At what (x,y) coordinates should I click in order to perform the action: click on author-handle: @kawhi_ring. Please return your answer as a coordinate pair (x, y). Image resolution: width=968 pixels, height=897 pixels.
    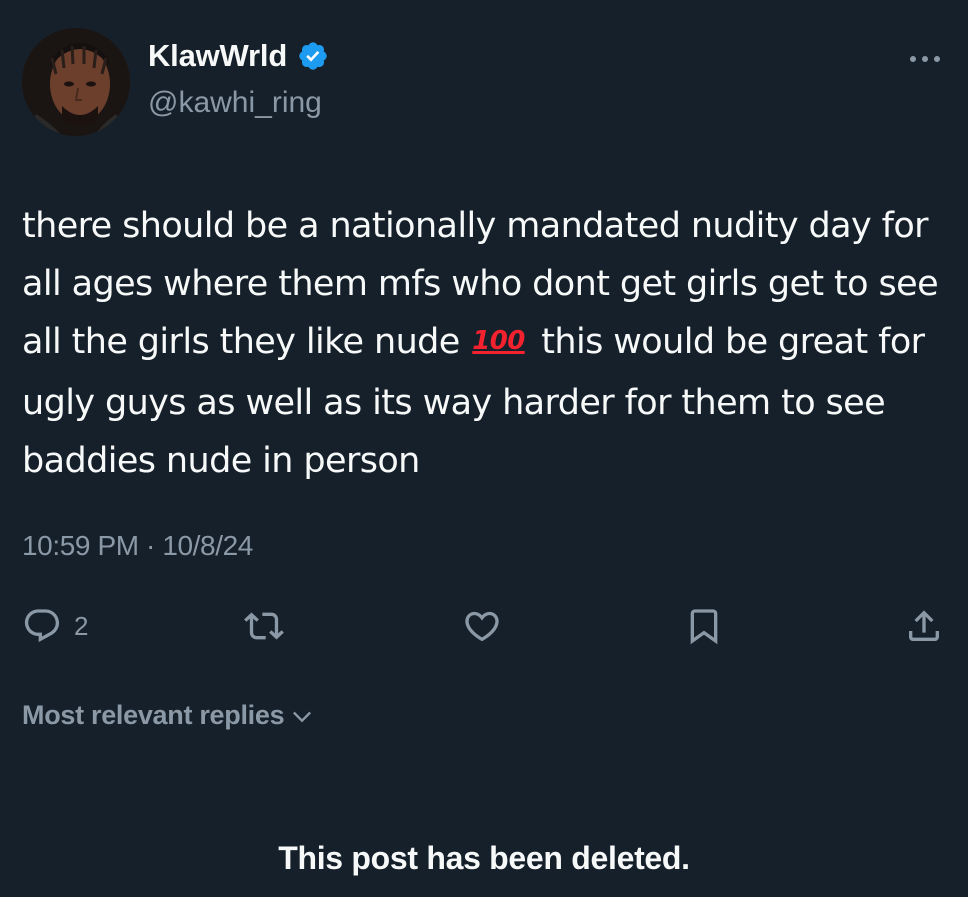
    Looking at the image, I should click on (235, 103).